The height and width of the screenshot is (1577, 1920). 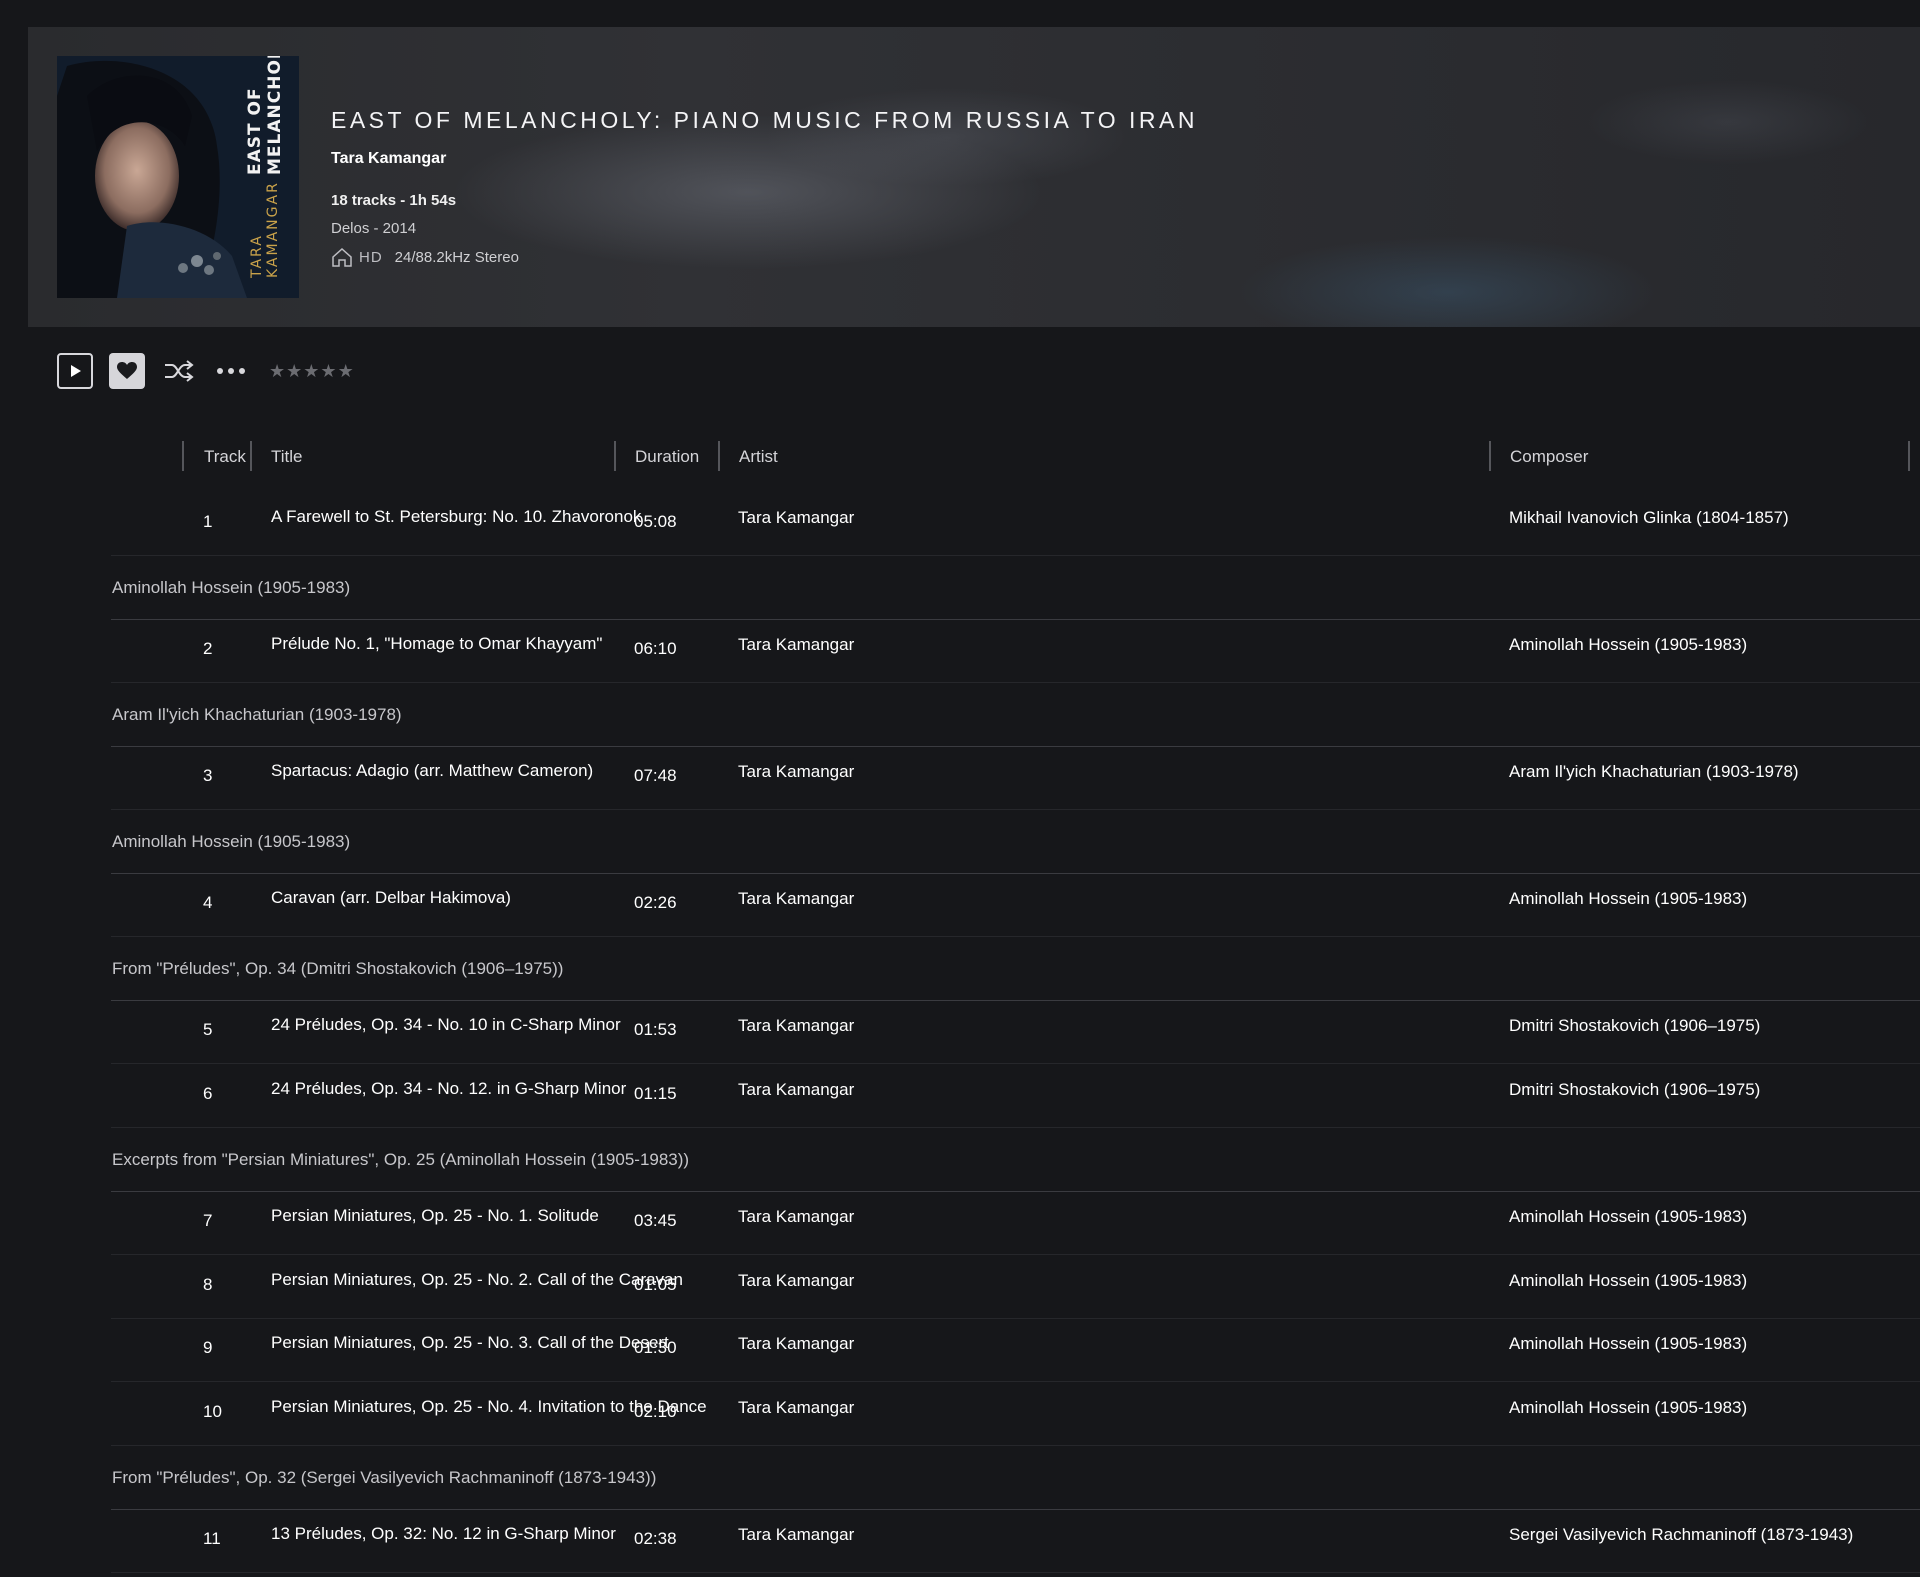 I want to click on album-cover: TARA KAMANGAR EAST OF MELANCHOLY, so click(x=178, y=177).